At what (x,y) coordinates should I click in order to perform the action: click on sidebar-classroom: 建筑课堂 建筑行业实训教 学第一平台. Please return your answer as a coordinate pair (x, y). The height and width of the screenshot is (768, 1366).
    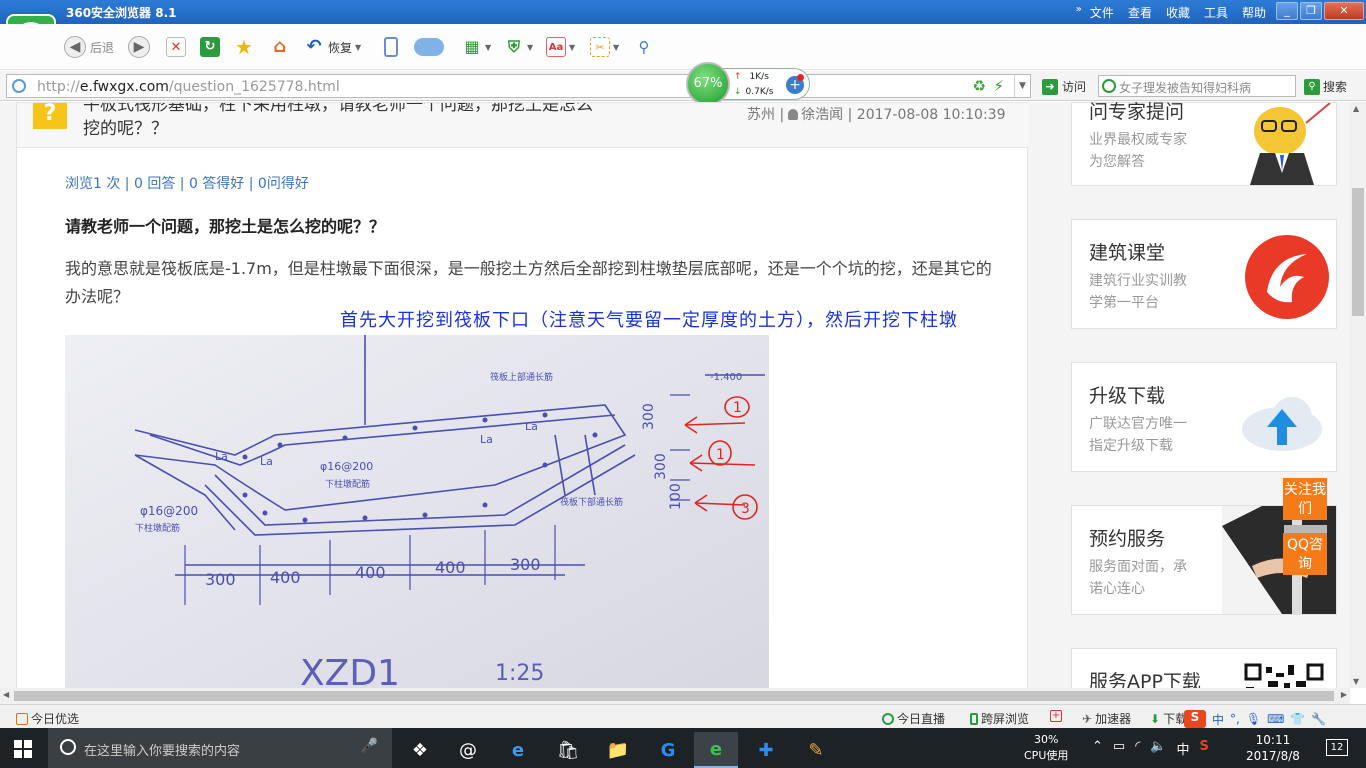
    Looking at the image, I should click on (1204, 274).